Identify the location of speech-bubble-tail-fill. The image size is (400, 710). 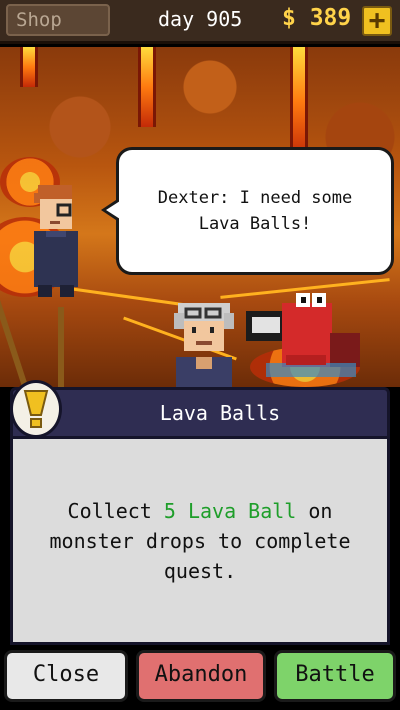
(113, 210).